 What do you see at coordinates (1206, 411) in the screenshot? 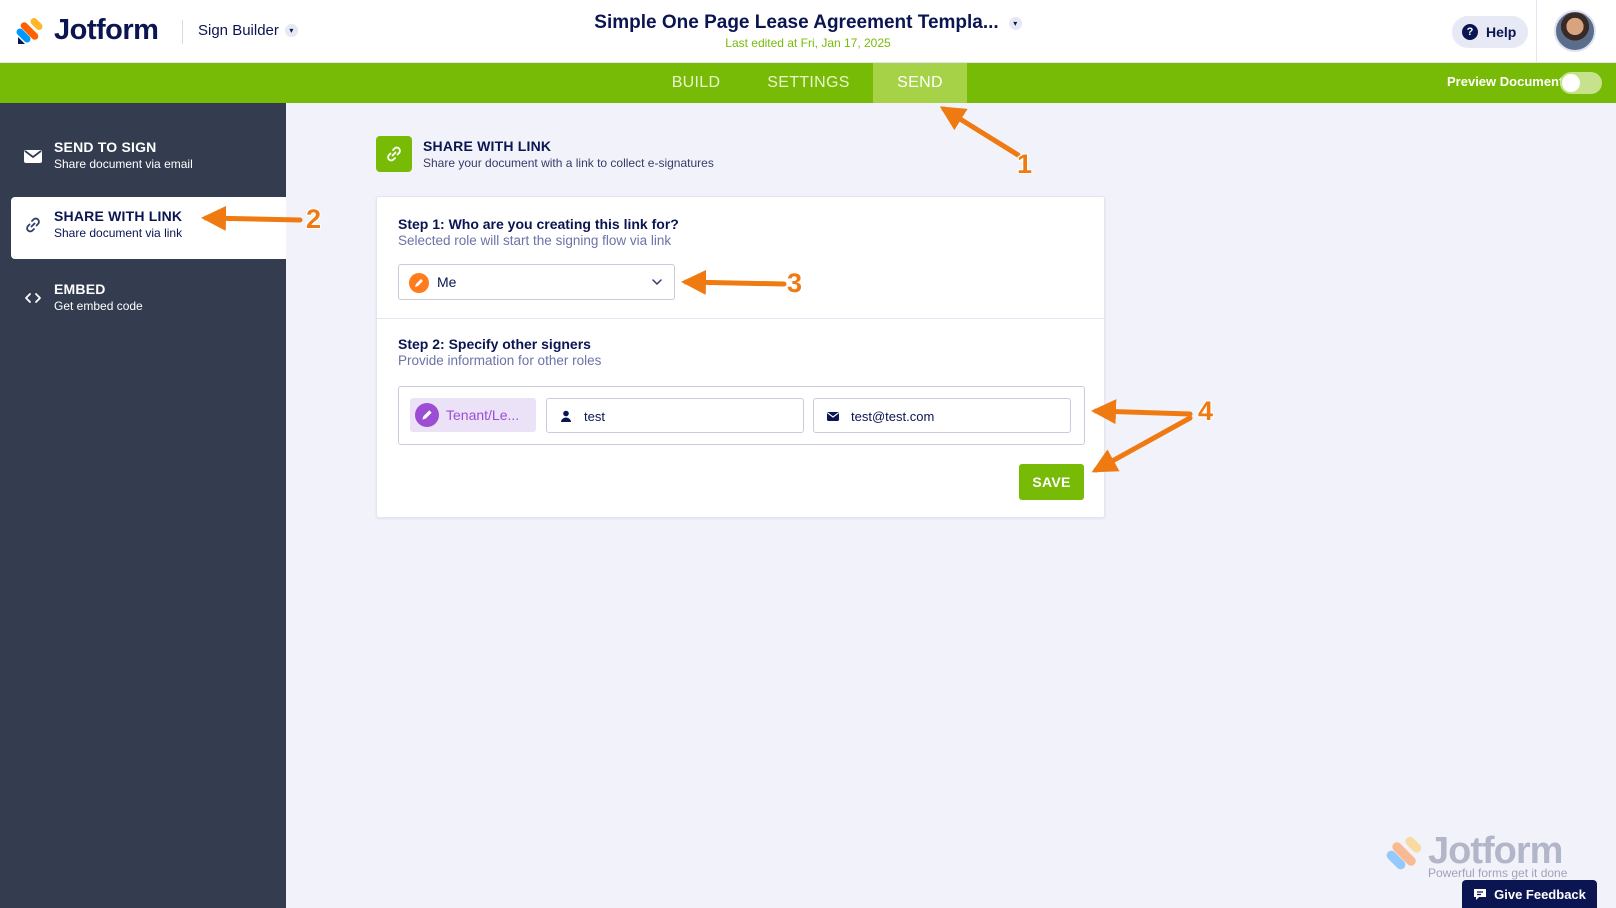
I see `annotation-number-4: 4` at bounding box center [1206, 411].